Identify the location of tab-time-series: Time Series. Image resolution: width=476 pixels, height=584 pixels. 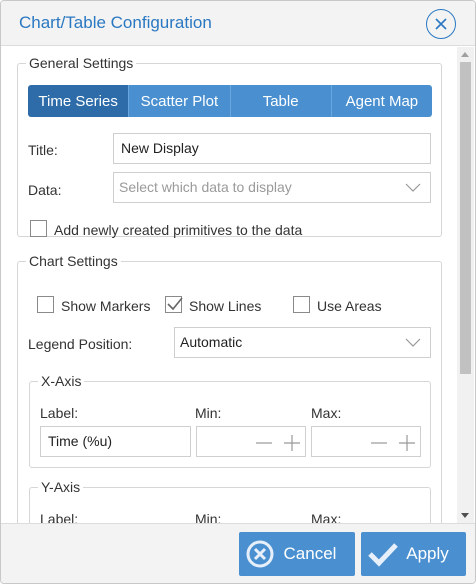
(79, 101).